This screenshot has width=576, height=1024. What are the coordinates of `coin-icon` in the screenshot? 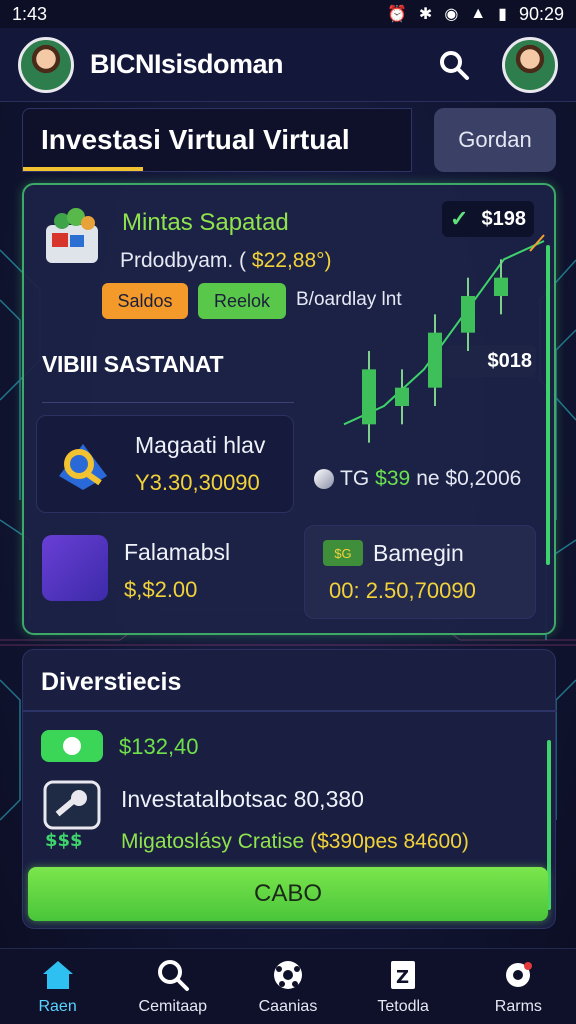 It's located at (324, 479).